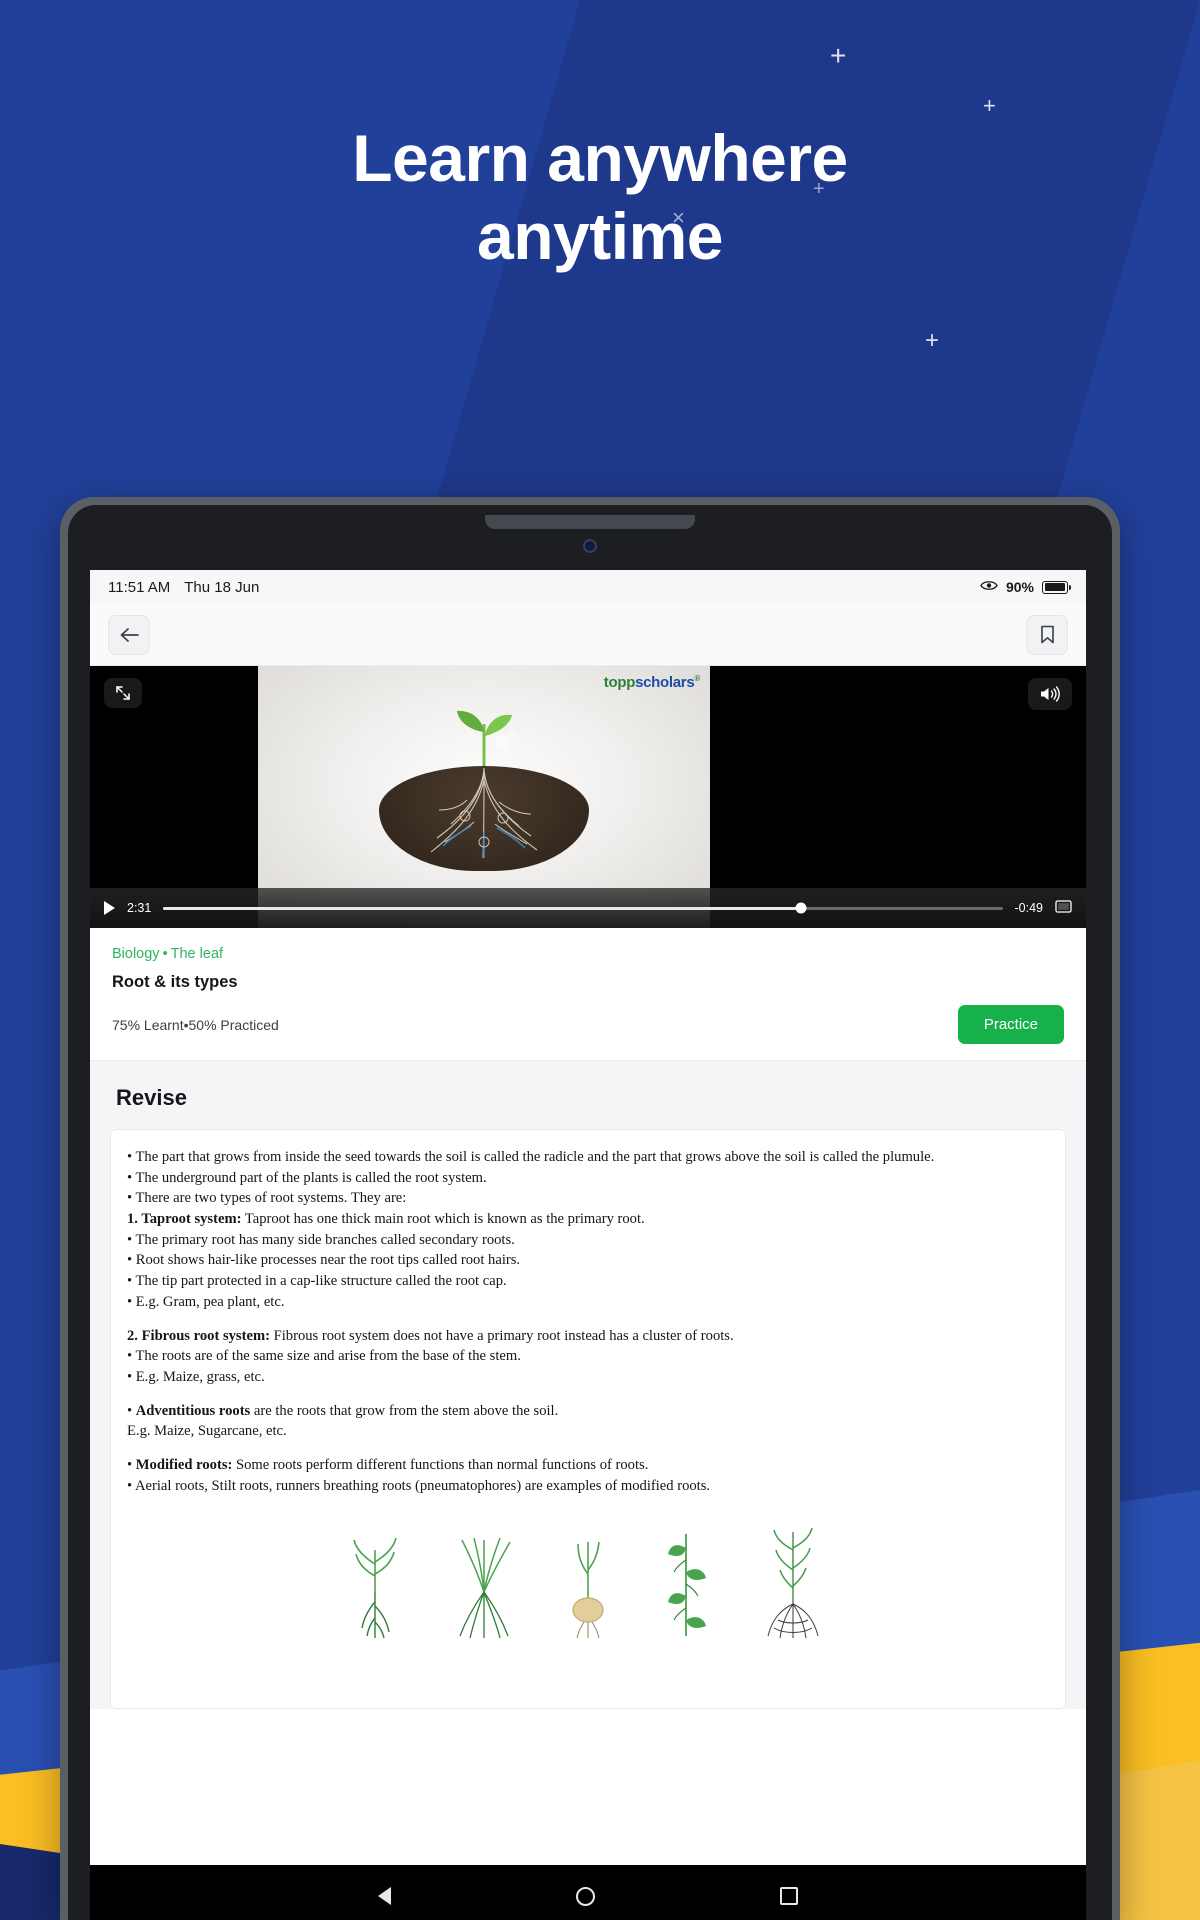  Describe the element at coordinates (789, 1896) in the screenshot. I see `nav-recents-button` at that location.